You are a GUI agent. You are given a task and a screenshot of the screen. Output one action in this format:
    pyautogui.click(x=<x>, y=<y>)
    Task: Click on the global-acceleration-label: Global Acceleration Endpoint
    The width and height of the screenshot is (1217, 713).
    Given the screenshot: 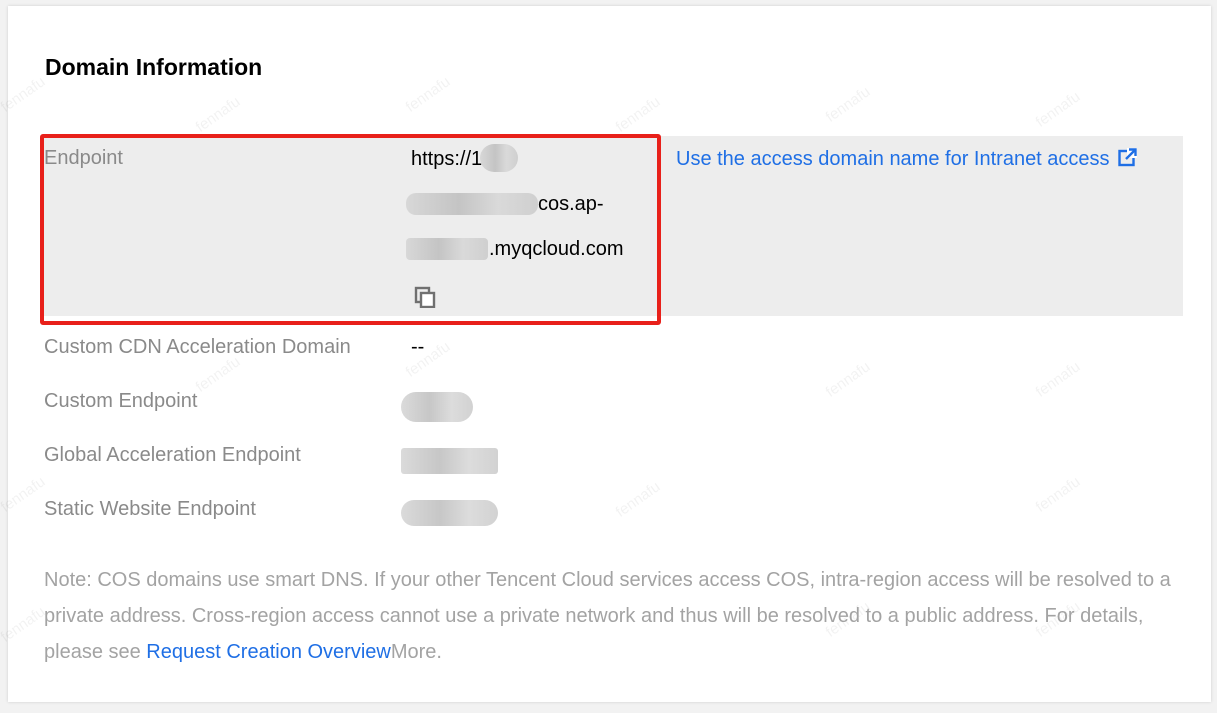 What is the action you would take?
    pyautogui.click(x=172, y=455)
    